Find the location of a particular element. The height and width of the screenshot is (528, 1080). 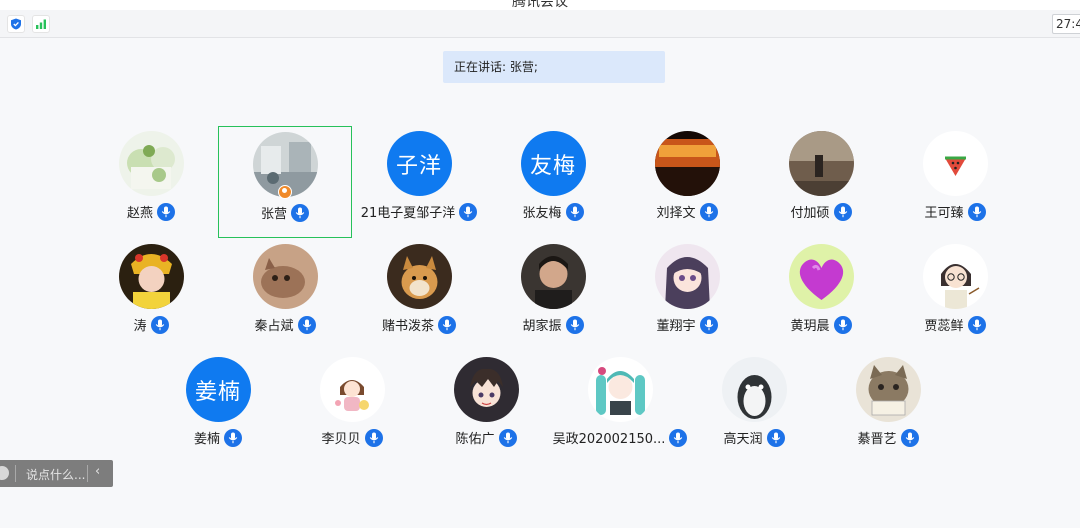

participant-tile: 涛 is located at coordinates (151, 295).